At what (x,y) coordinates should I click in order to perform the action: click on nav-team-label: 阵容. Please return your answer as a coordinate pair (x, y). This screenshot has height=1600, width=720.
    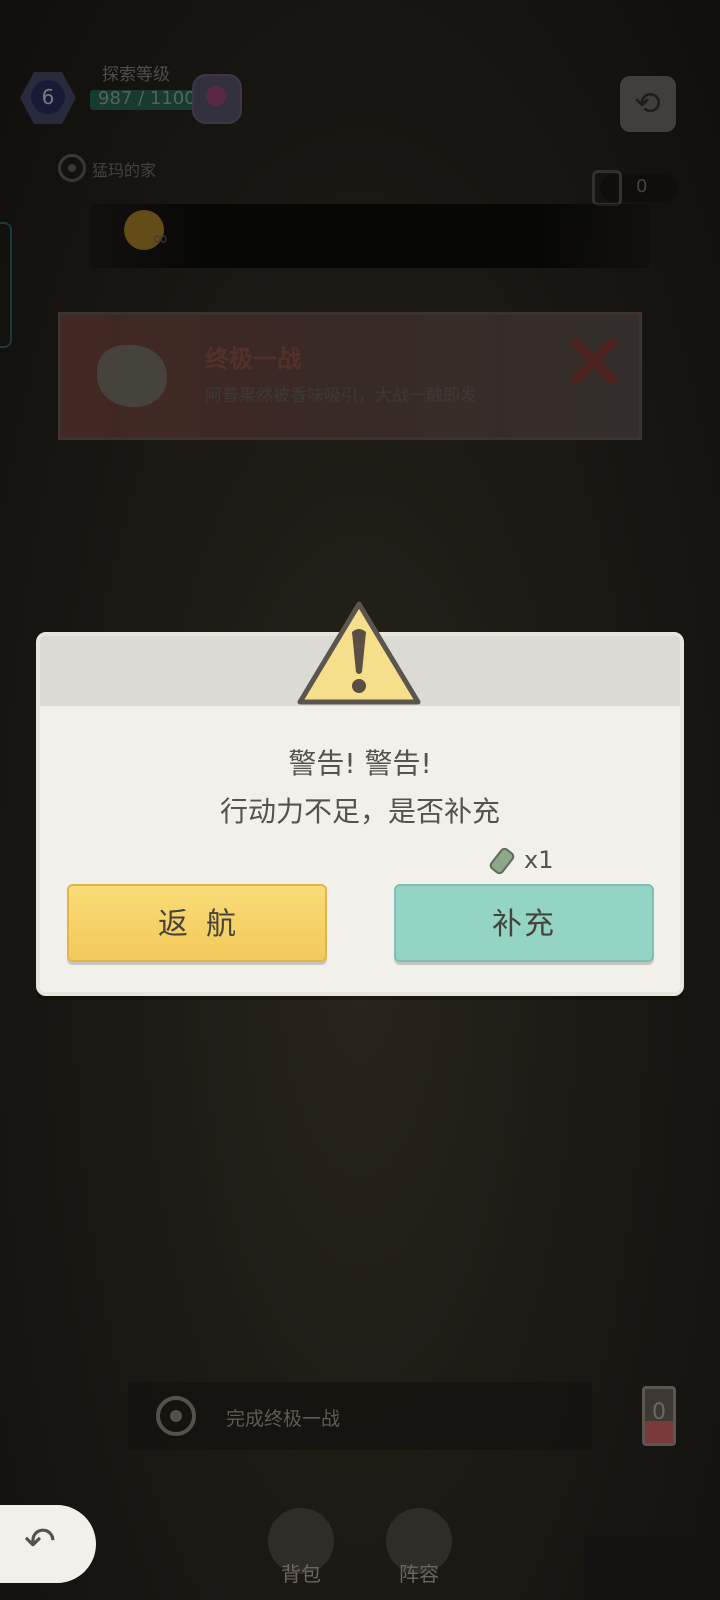
    Looking at the image, I should click on (419, 1574).